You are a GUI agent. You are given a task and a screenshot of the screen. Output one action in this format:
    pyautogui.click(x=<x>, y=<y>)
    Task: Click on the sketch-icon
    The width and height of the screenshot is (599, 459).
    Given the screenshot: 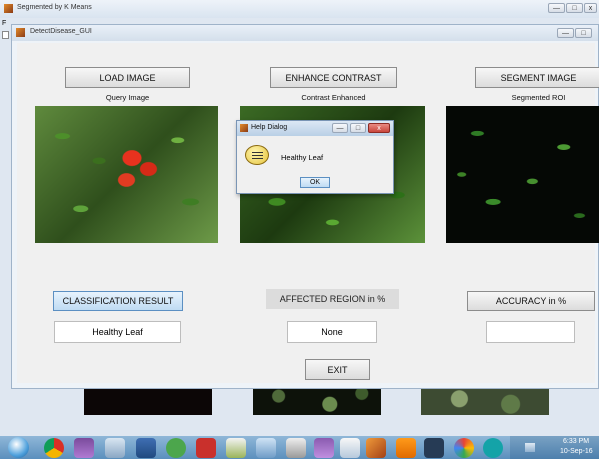 What is the action you would take?
    pyautogui.click(x=236, y=448)
    